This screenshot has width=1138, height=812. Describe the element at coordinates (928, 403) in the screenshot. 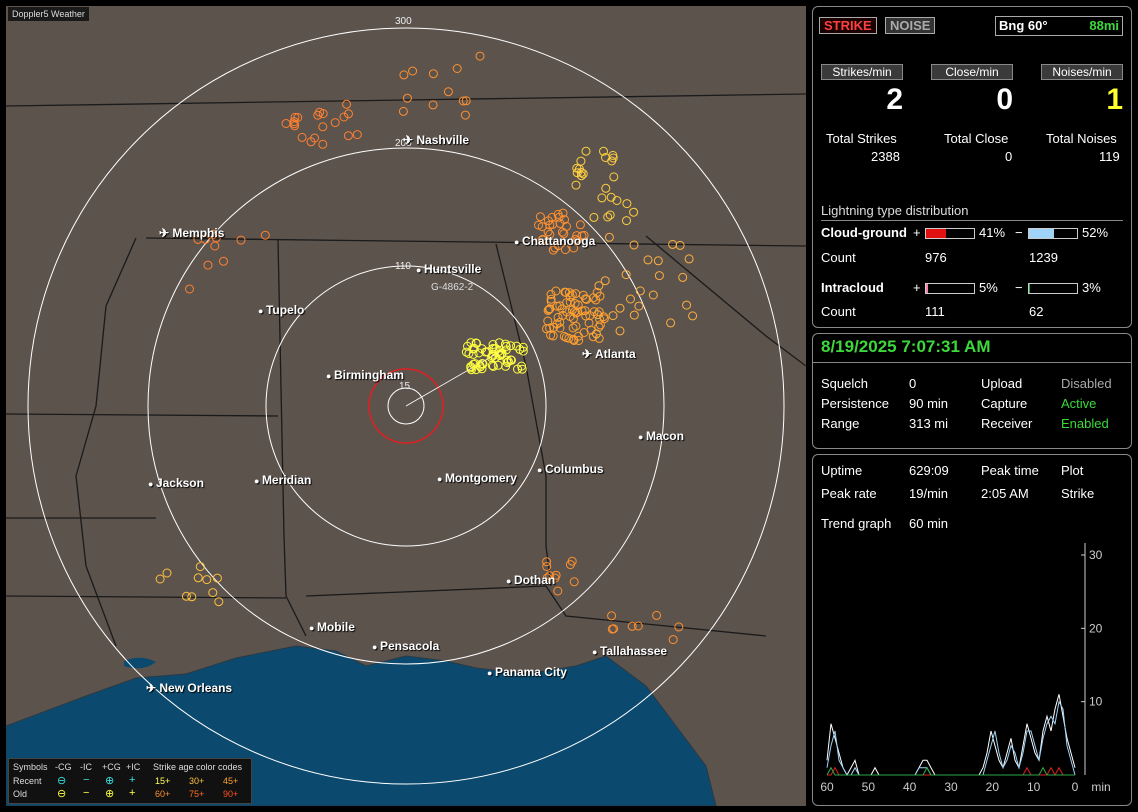

I see `persistence-value: 90 min` at that location.